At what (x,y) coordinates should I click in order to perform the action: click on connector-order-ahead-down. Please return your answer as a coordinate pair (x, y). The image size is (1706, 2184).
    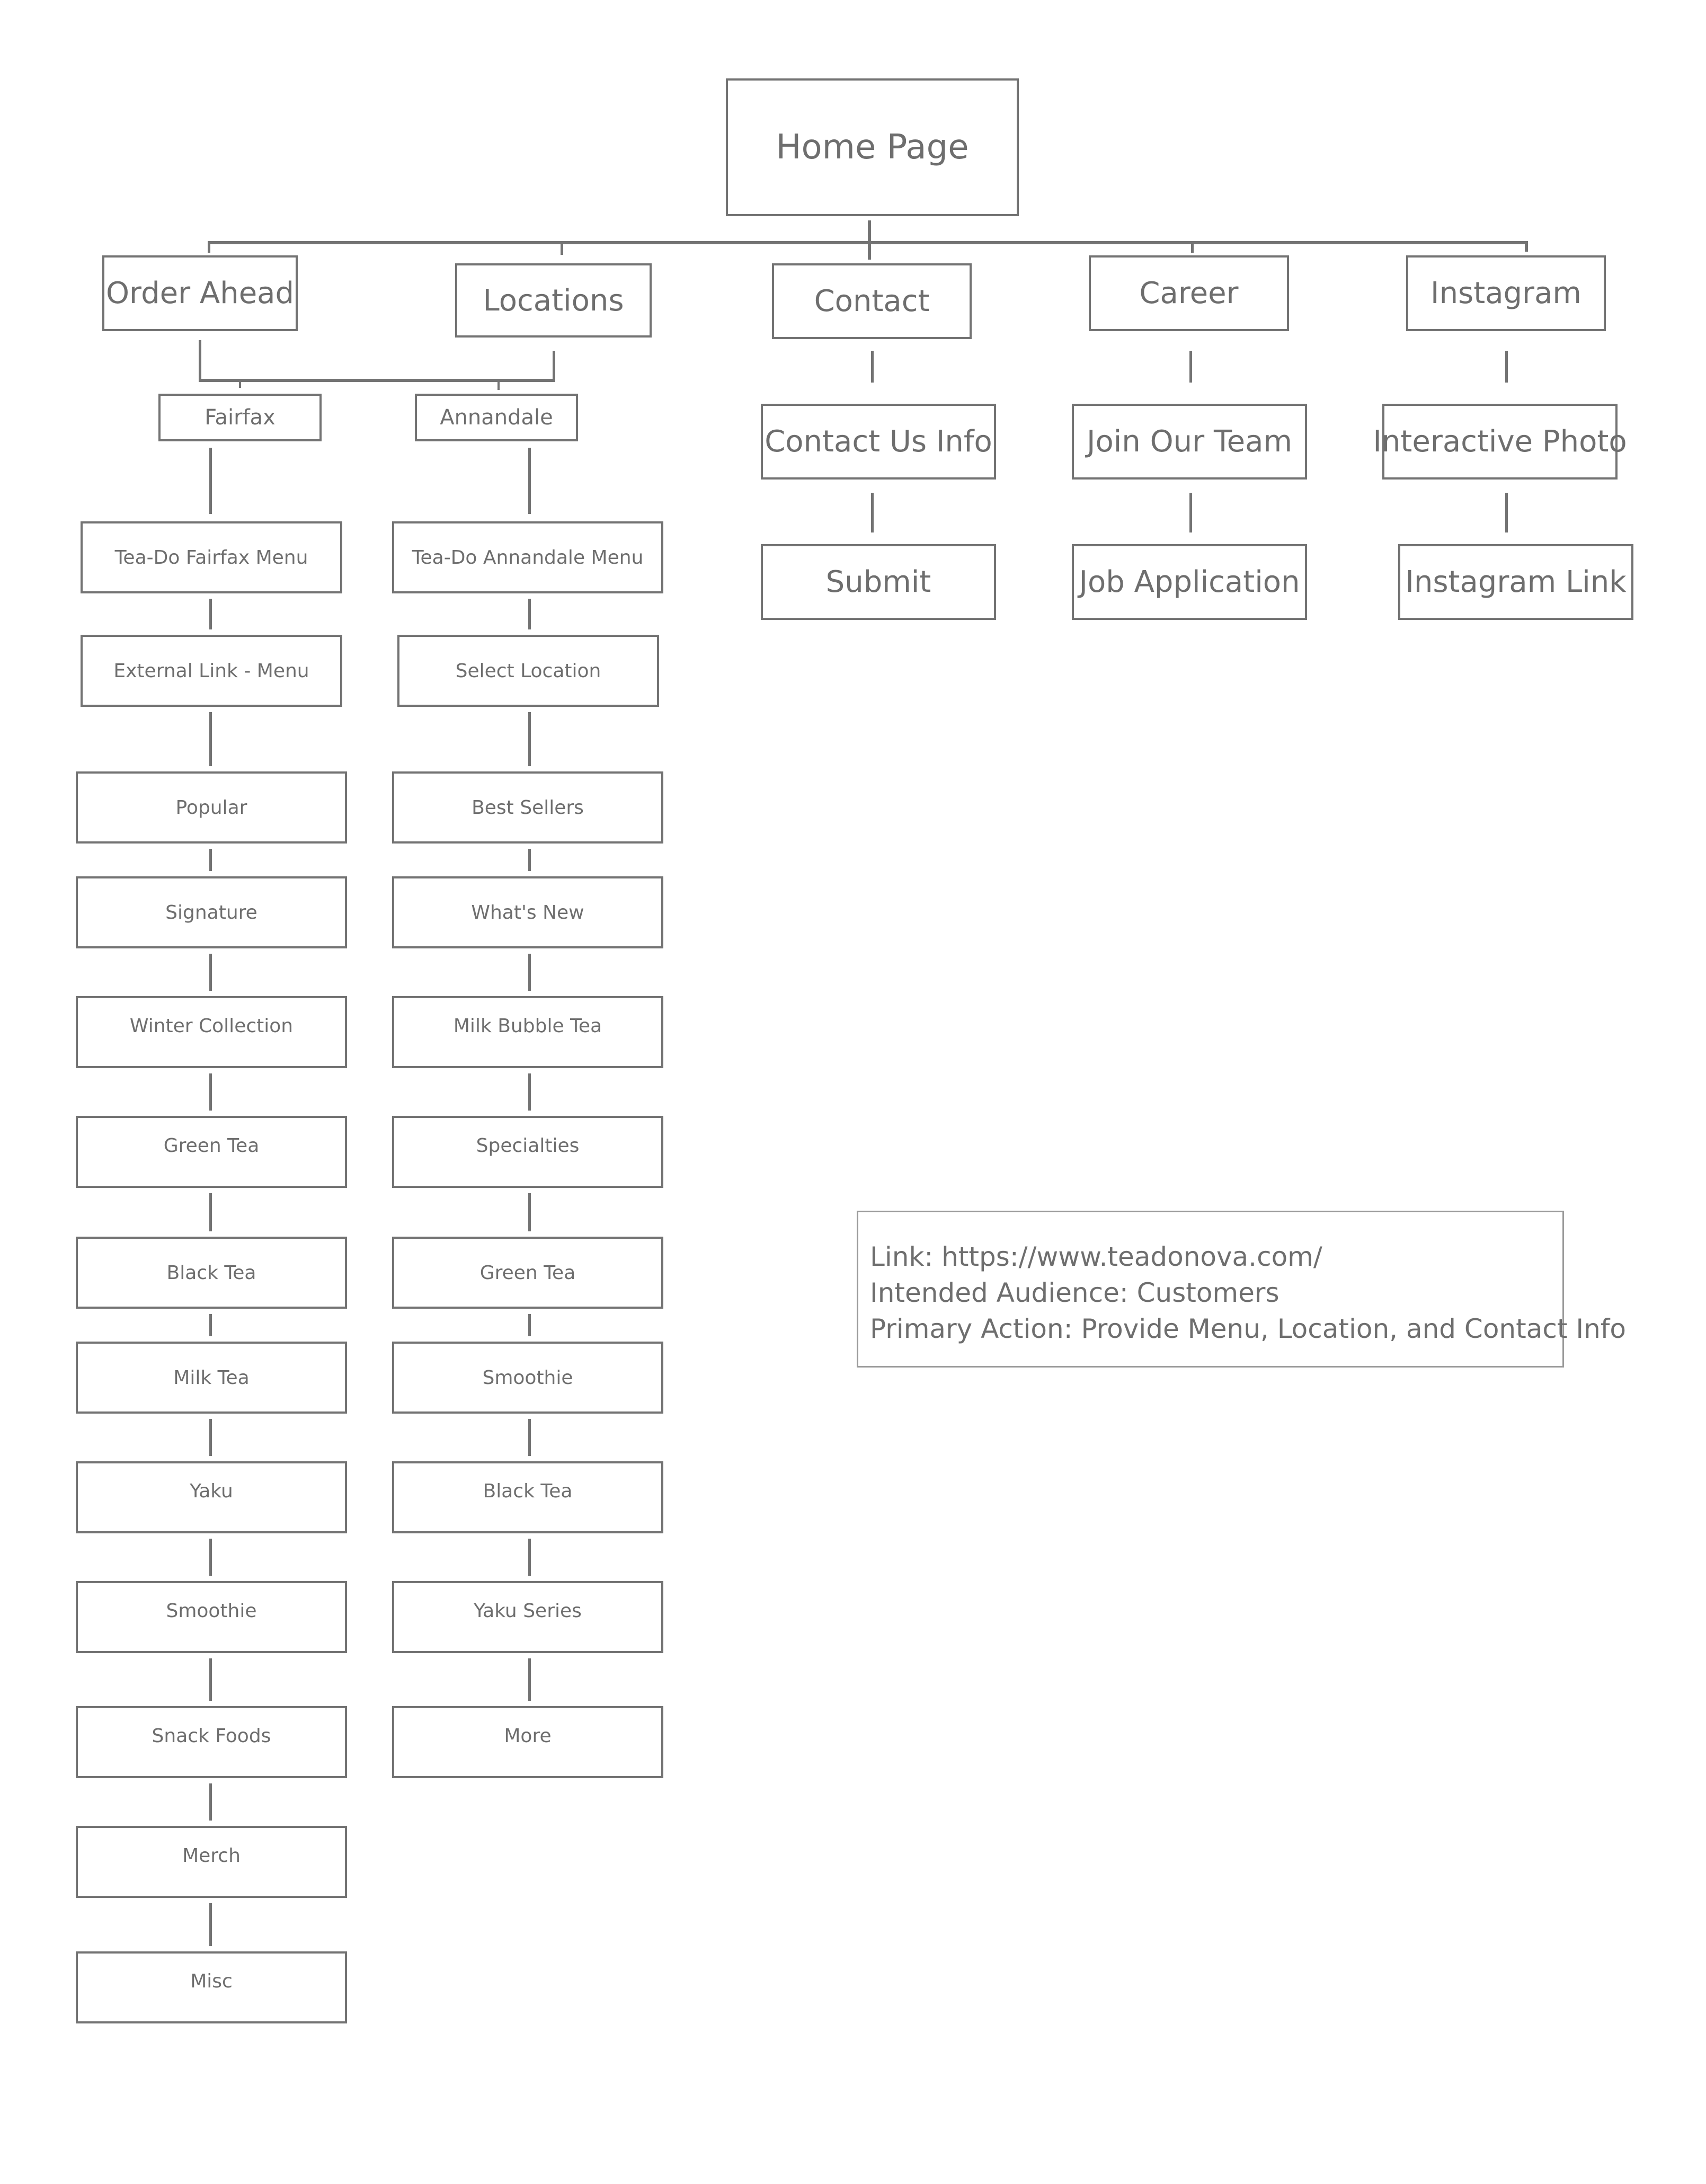
    Looking at the image, I should click on (200, 360).